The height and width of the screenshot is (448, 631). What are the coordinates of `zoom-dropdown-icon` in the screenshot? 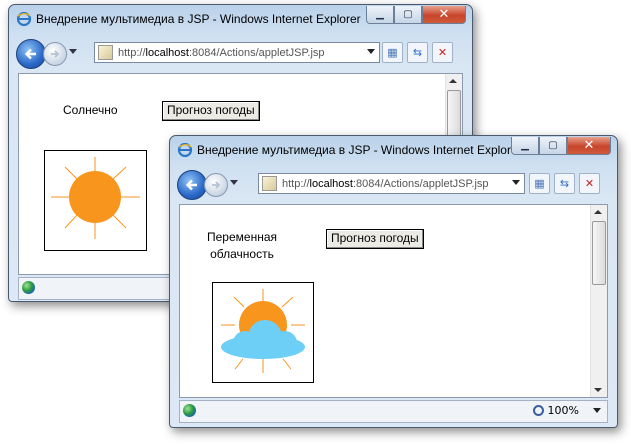 It's located at (597, 410).